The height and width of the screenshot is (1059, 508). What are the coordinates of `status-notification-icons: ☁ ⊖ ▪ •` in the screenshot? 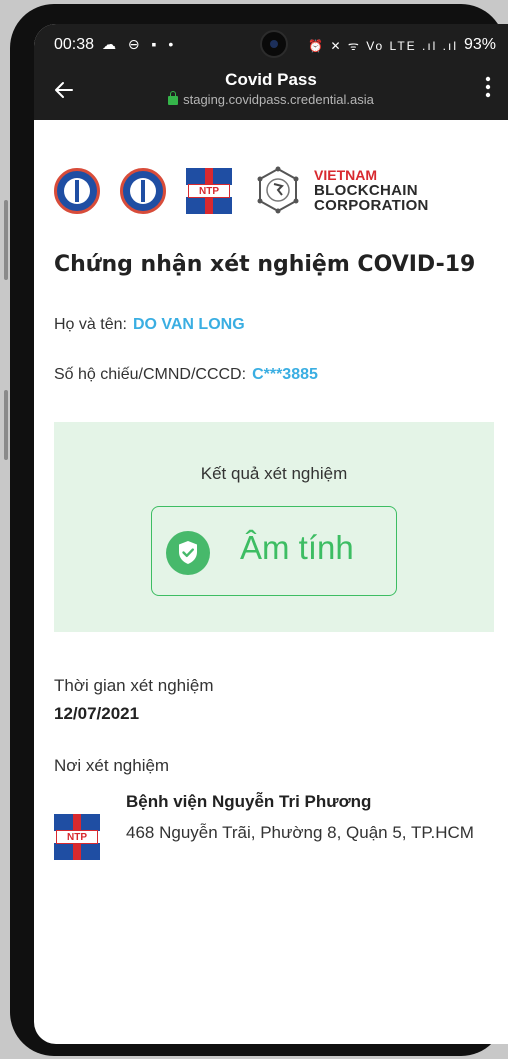 It's located at (140, 44).